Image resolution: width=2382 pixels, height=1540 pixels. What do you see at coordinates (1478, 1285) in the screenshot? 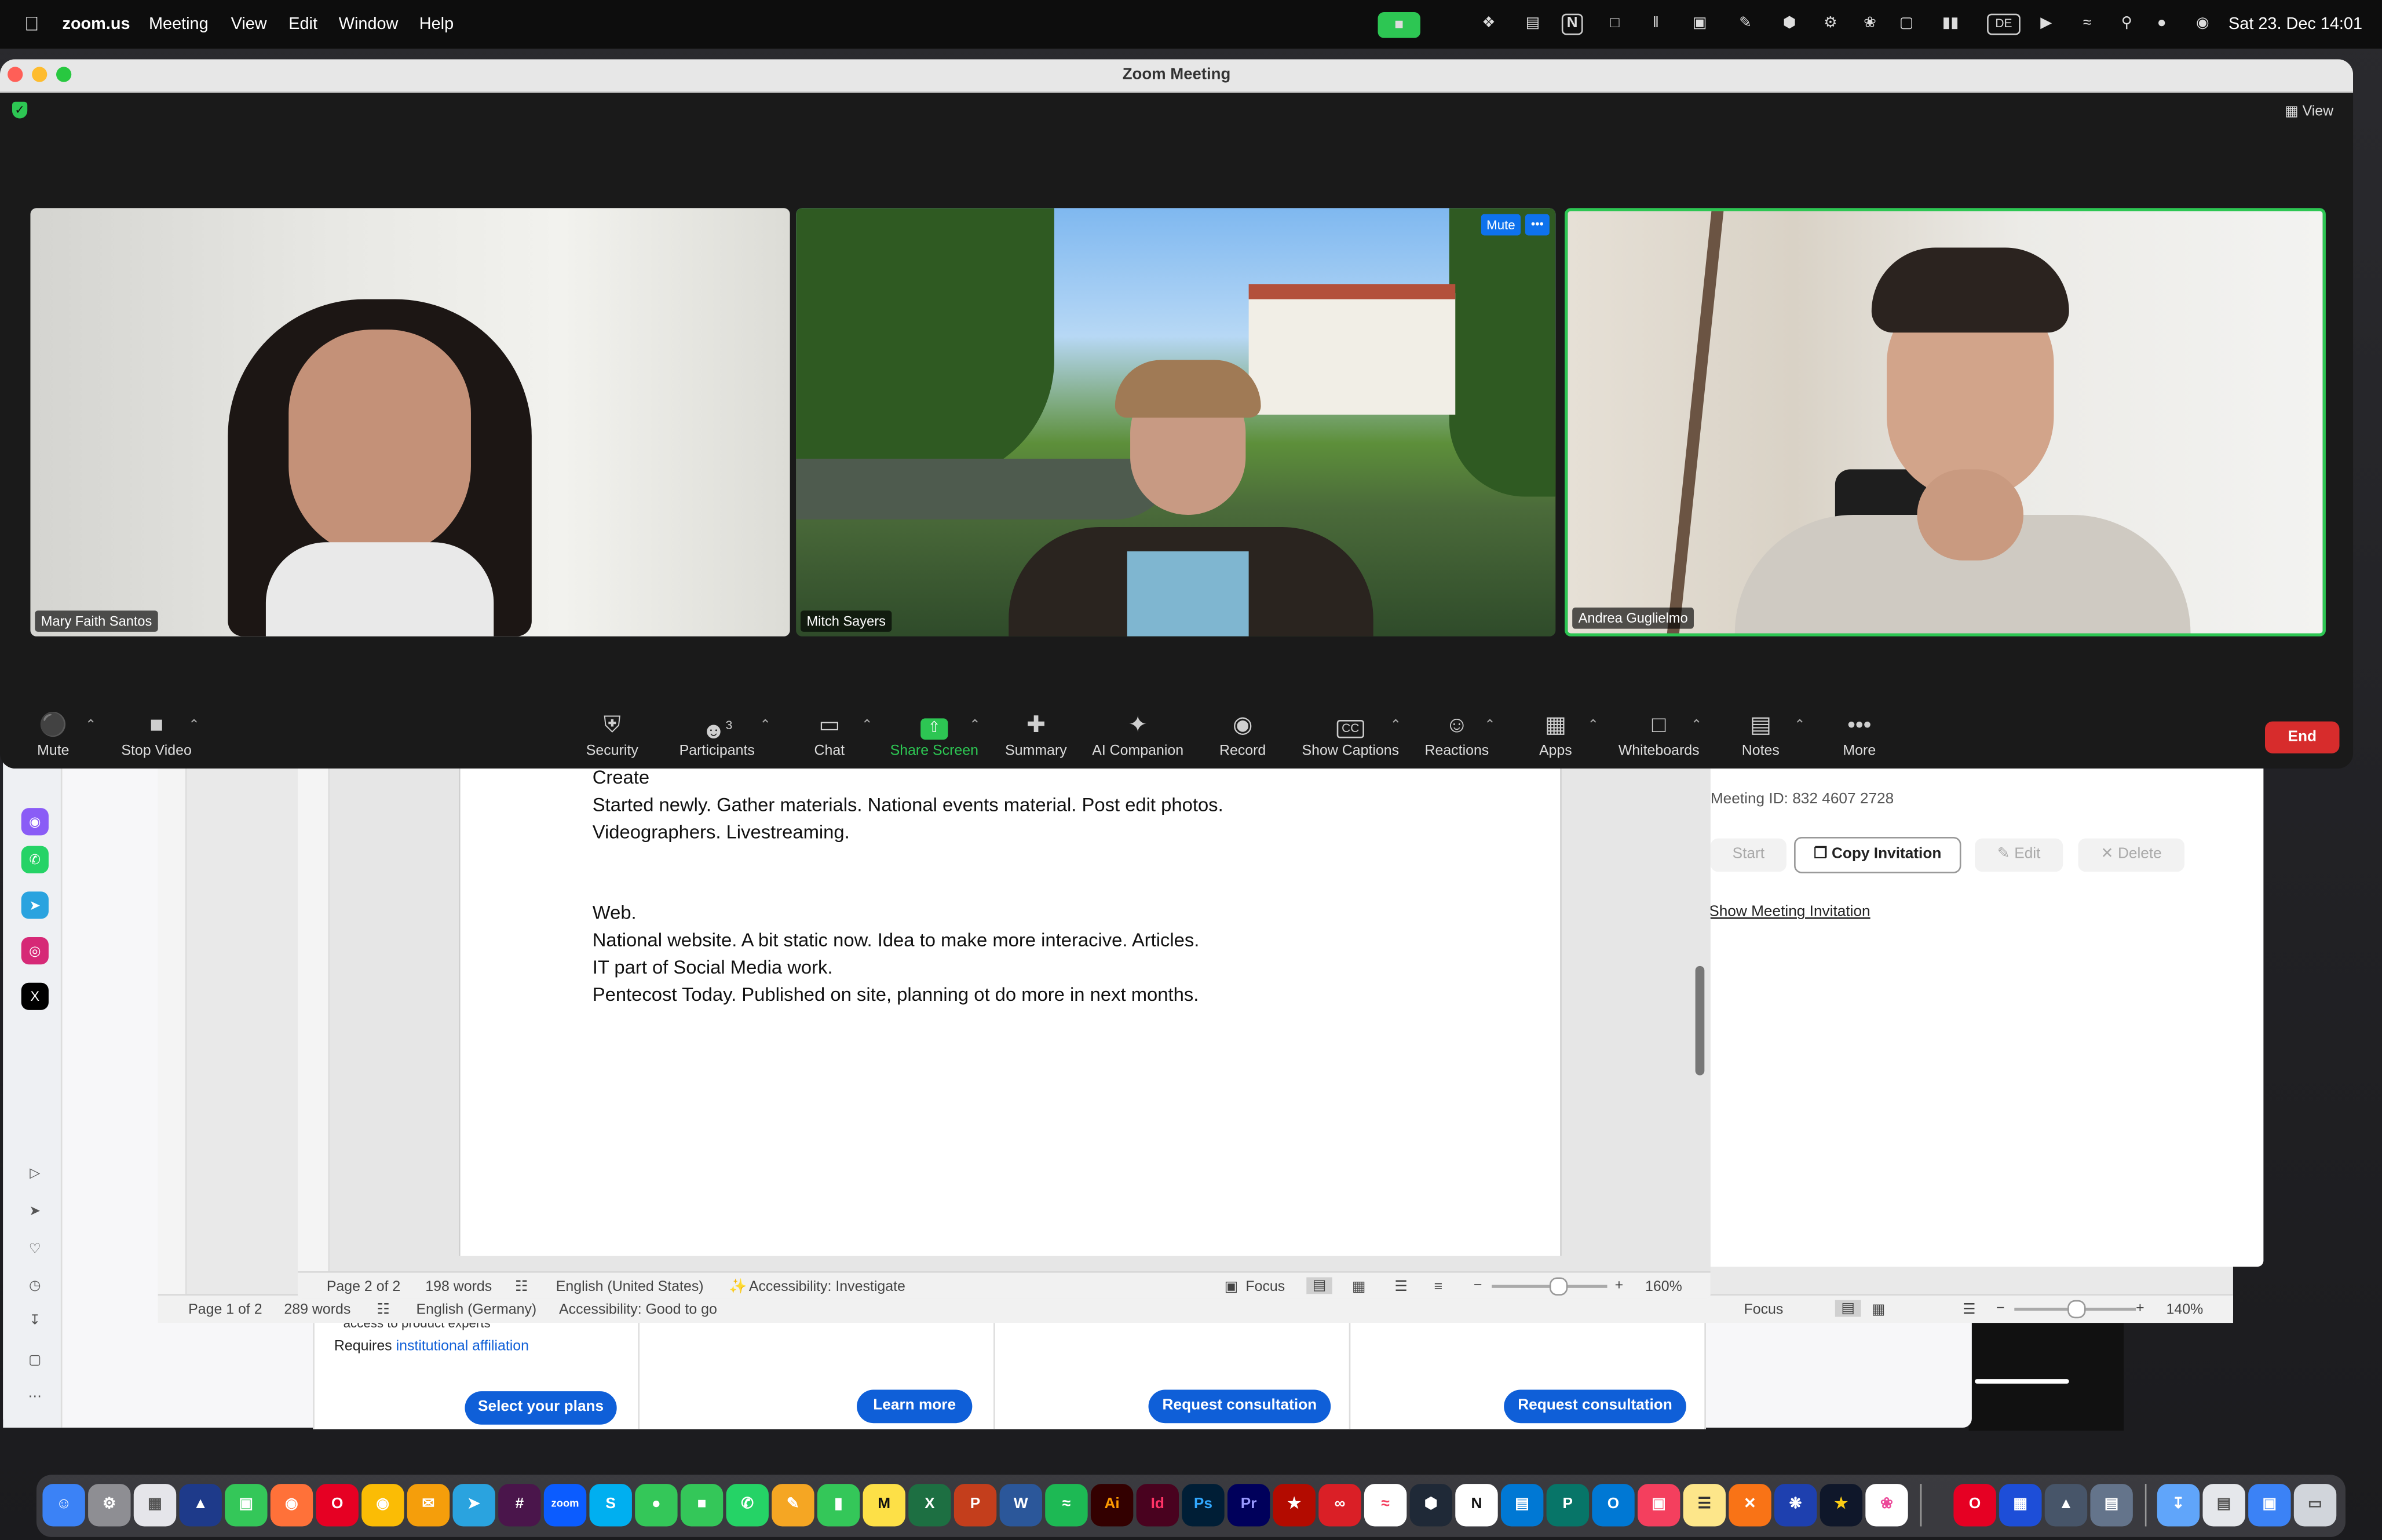
I see `front-zoom-out-icon: −` at bounding box center [1478, 1285].